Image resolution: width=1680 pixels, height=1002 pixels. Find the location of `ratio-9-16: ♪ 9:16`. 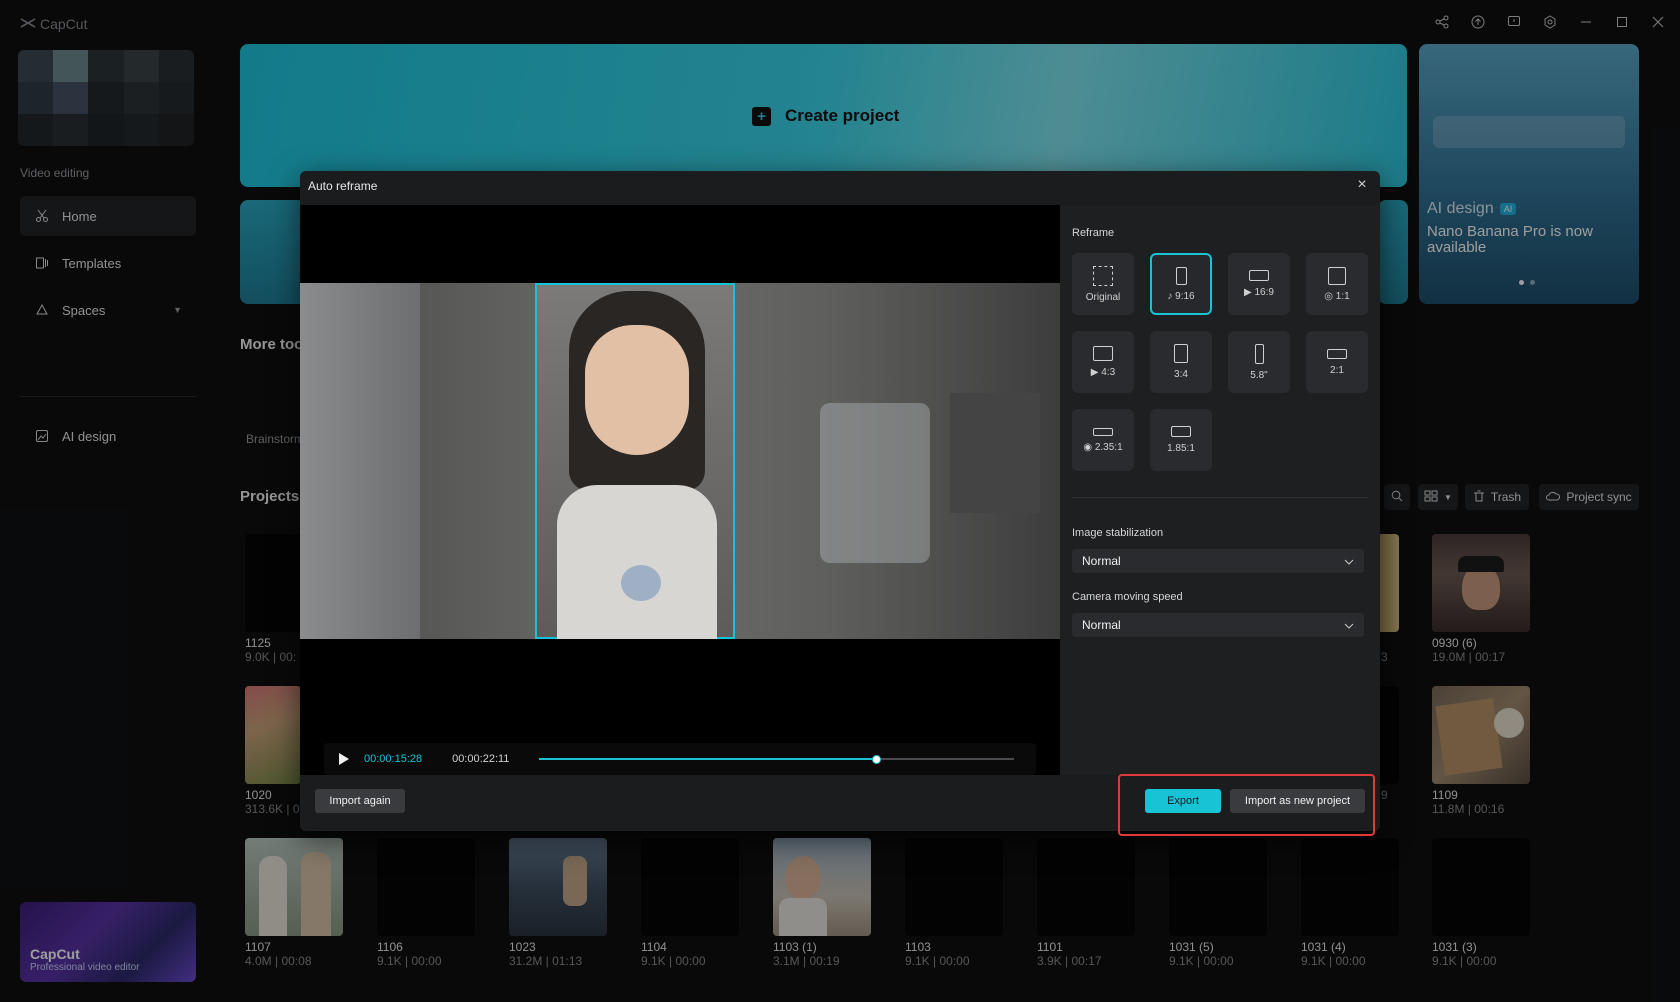

ratio-9-16: ♪ 9:16 is located at coordinates (1181, 284).